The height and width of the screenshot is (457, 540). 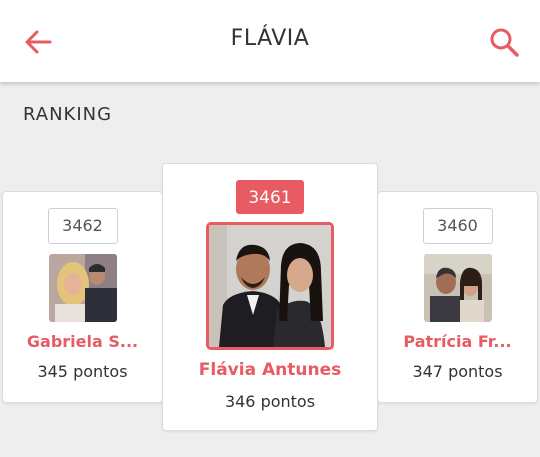 I want to click on user-points: 345 pontos, so click(x=82, y=371).